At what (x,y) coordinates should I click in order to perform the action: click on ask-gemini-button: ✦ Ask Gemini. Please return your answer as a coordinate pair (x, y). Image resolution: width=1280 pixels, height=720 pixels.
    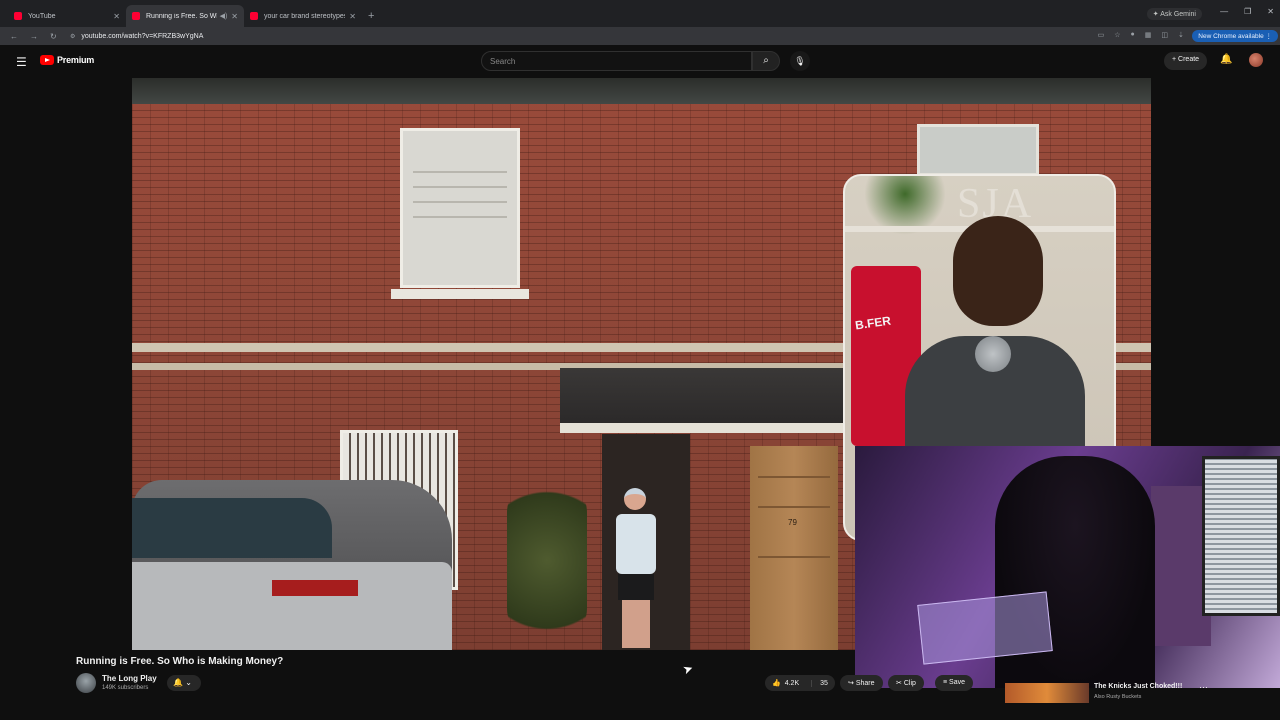
    Looking at the image, I should click on (1174, 14).